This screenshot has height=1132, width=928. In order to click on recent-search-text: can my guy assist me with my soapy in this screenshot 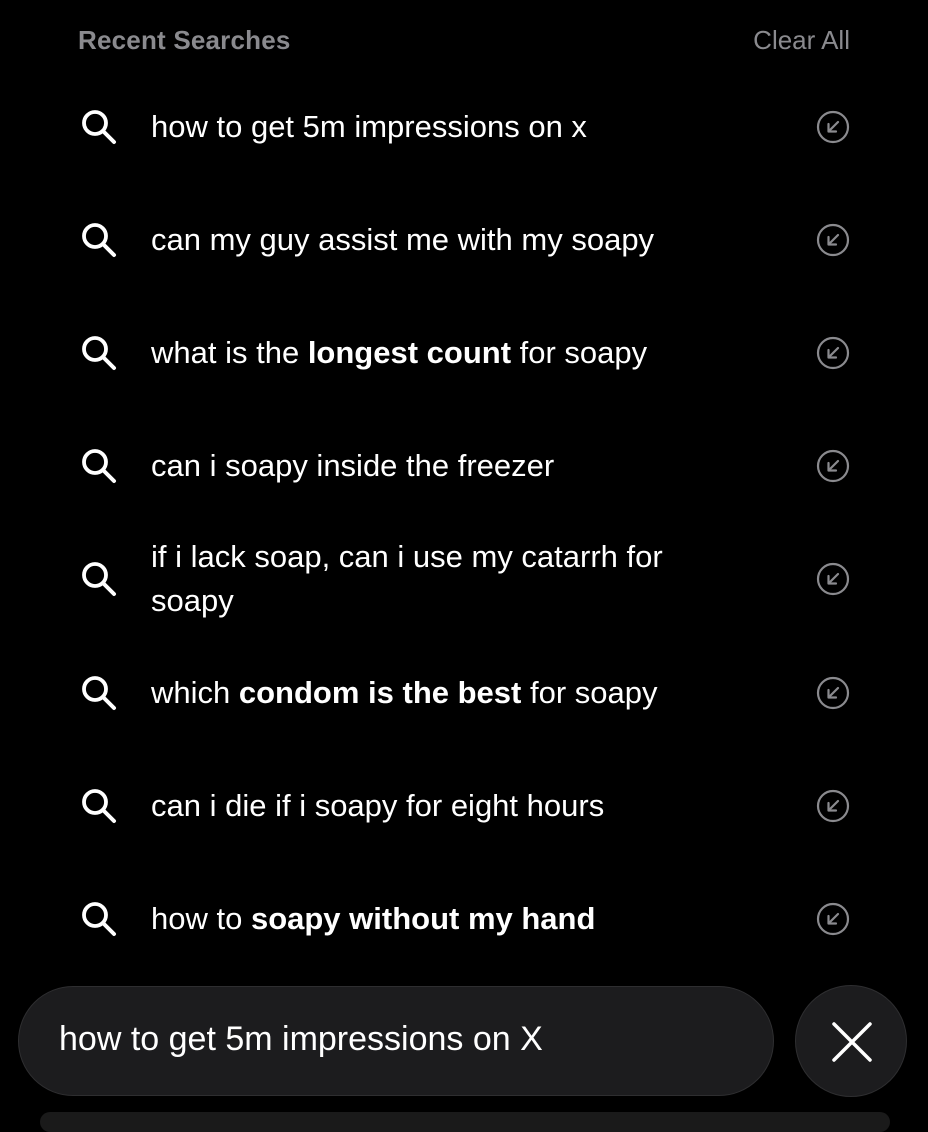, I will do `click(451, 240)`.